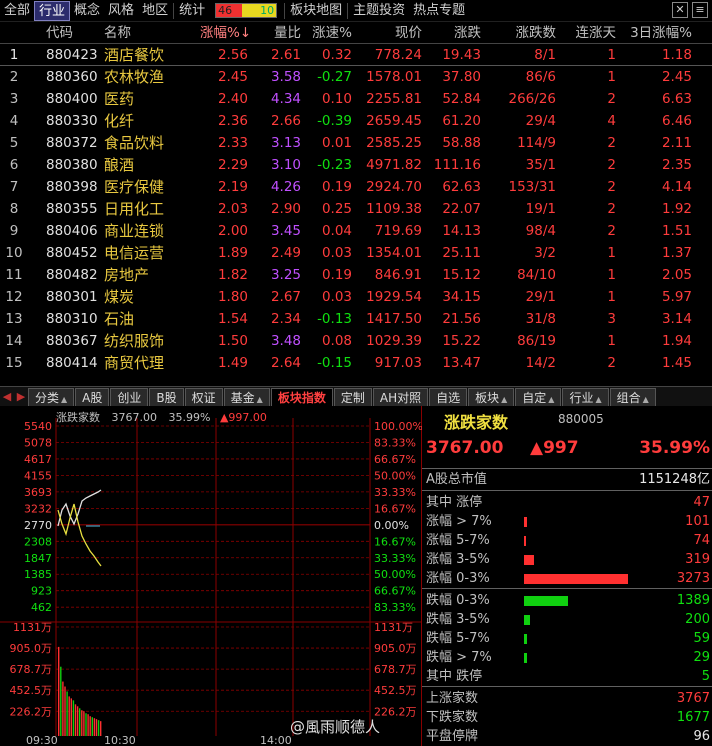 This screenshot has width=712, height=746. Describe the element at coordinates (31, 690) in the screenshot. I see `volume-left-tick: 452.5万` at that location.